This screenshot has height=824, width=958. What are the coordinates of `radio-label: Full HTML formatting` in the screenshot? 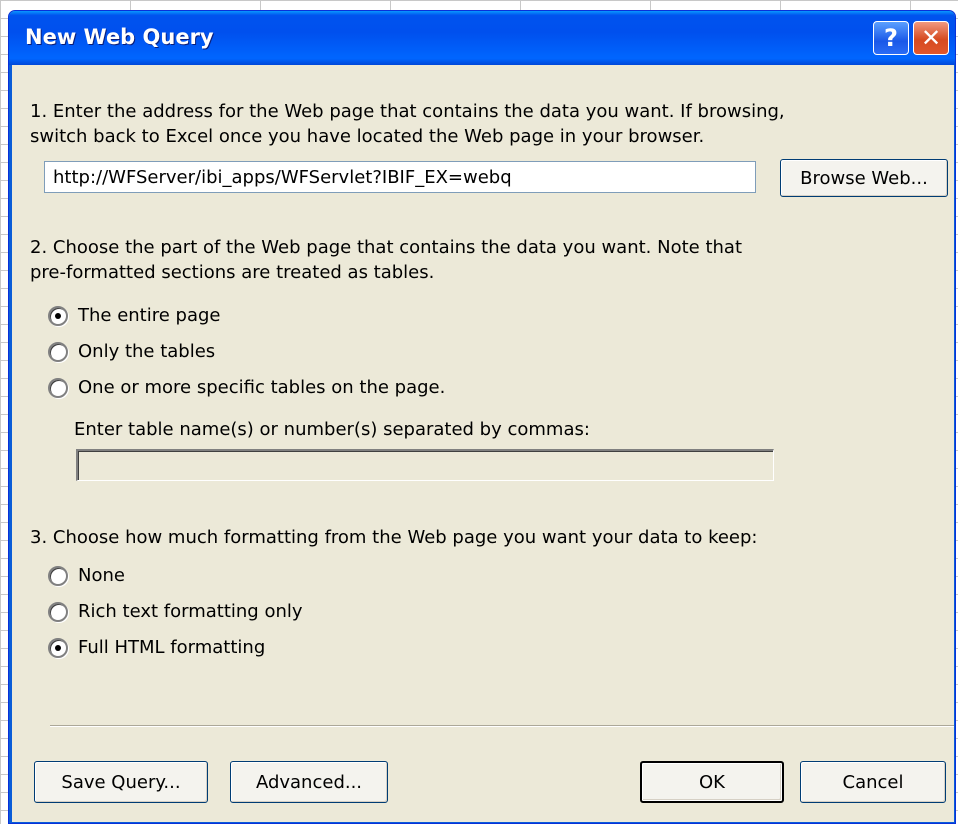 It's located at (172, 647).